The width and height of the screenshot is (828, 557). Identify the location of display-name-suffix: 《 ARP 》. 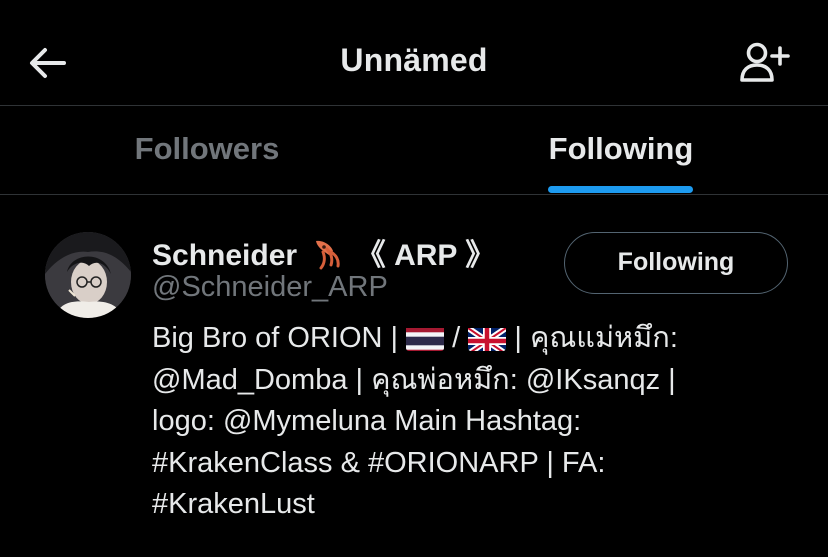
(425, 255).